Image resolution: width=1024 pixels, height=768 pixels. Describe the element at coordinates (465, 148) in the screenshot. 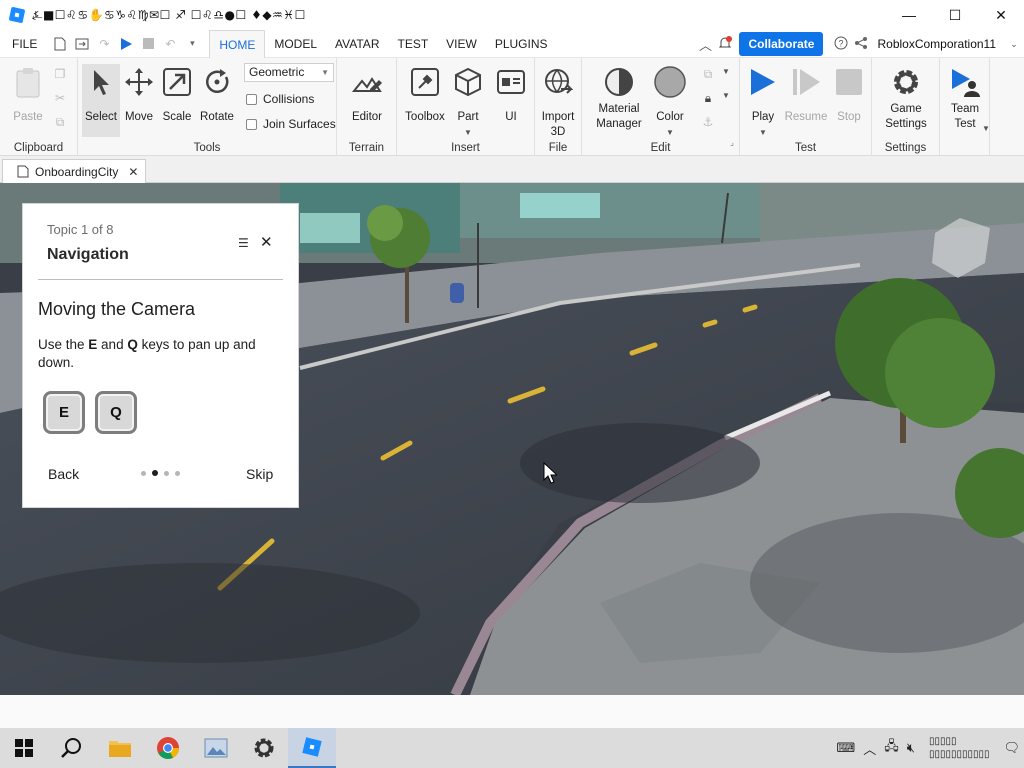

I see `insert-group-label: Insert` at that location.